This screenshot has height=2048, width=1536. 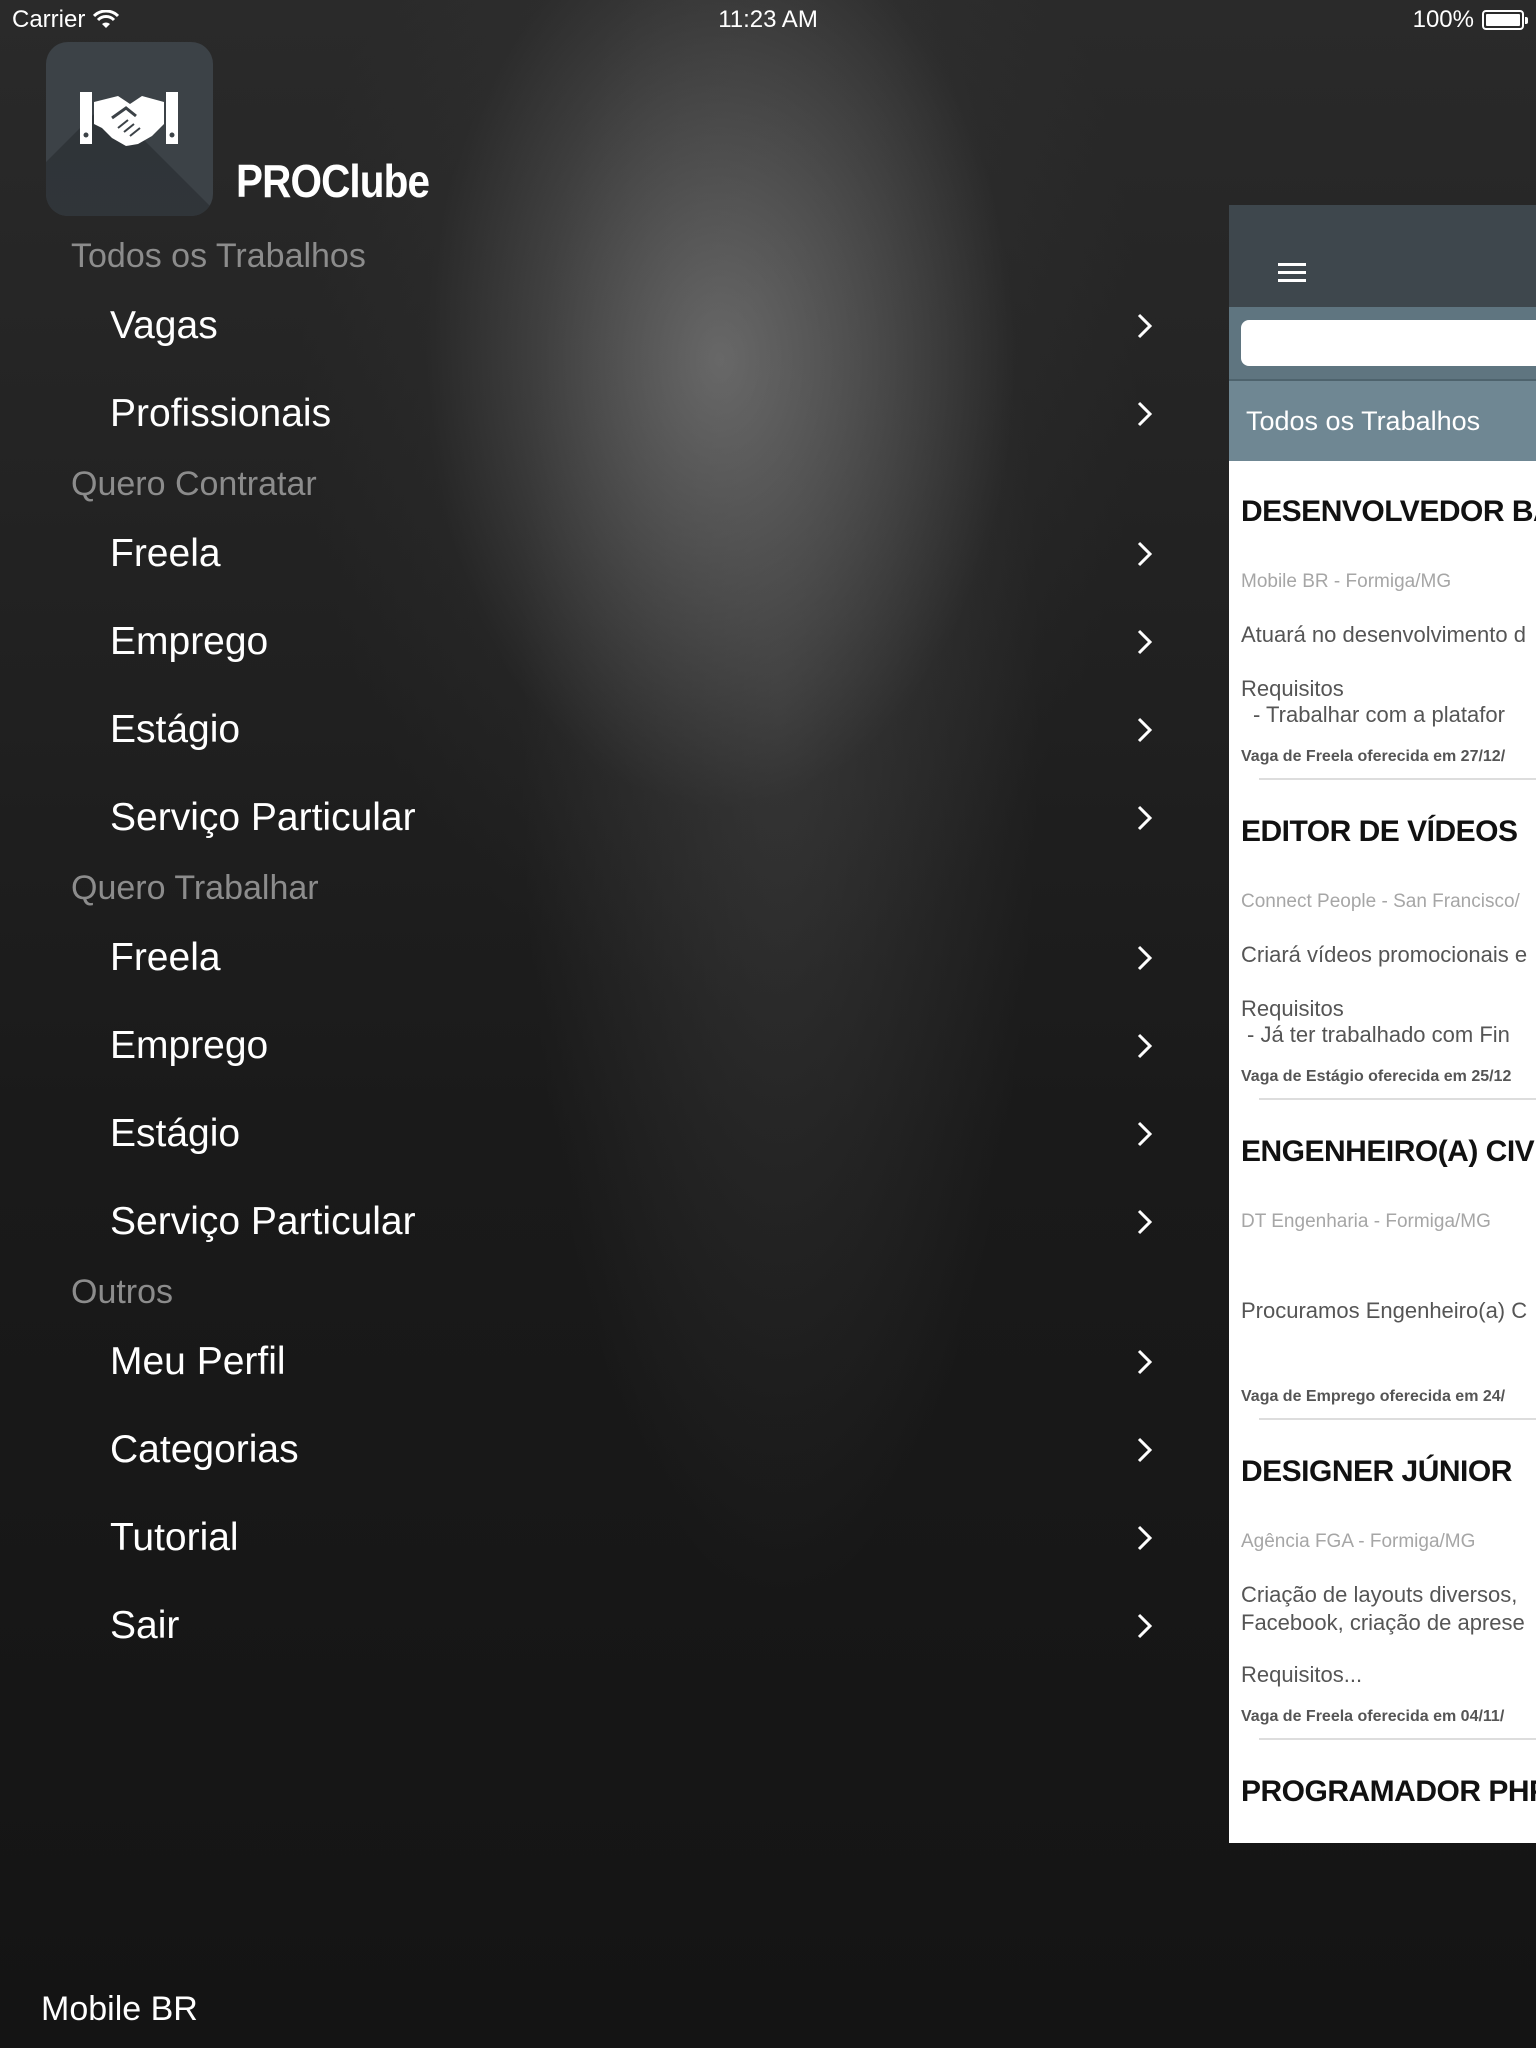 I want to click on battery-fill, so click(x=1503, y=20).